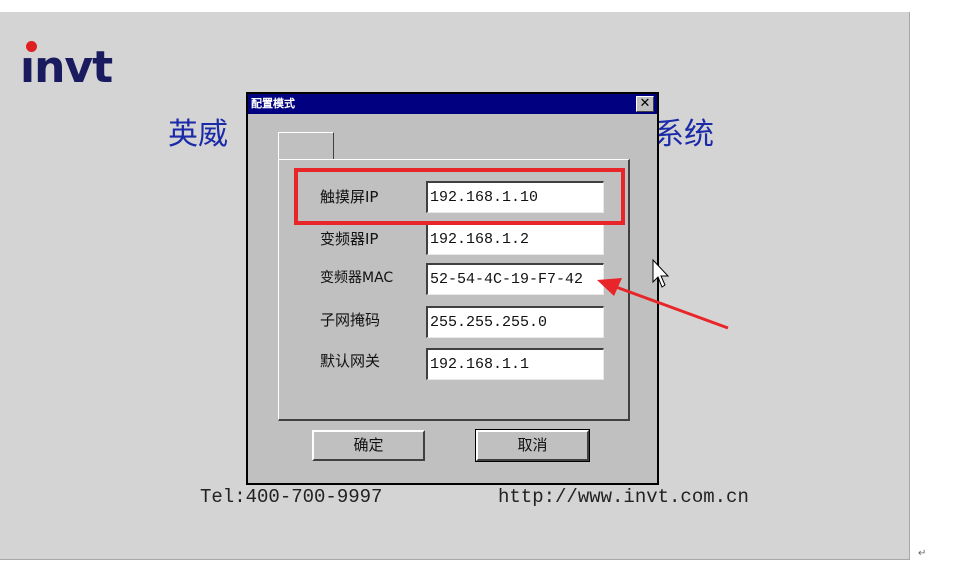  Describe the element at coordinates (922, 553) in the screenshot. I see `return-mark: ↵` at that location.